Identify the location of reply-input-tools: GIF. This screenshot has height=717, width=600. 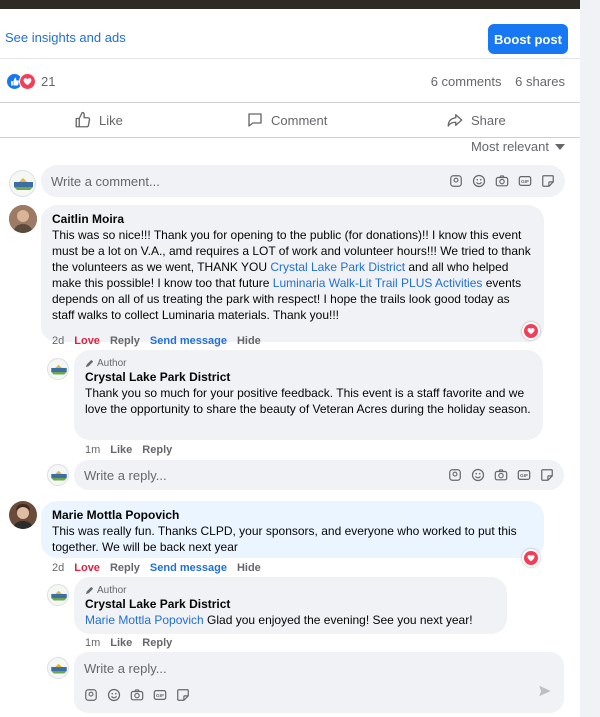
(501, 475).